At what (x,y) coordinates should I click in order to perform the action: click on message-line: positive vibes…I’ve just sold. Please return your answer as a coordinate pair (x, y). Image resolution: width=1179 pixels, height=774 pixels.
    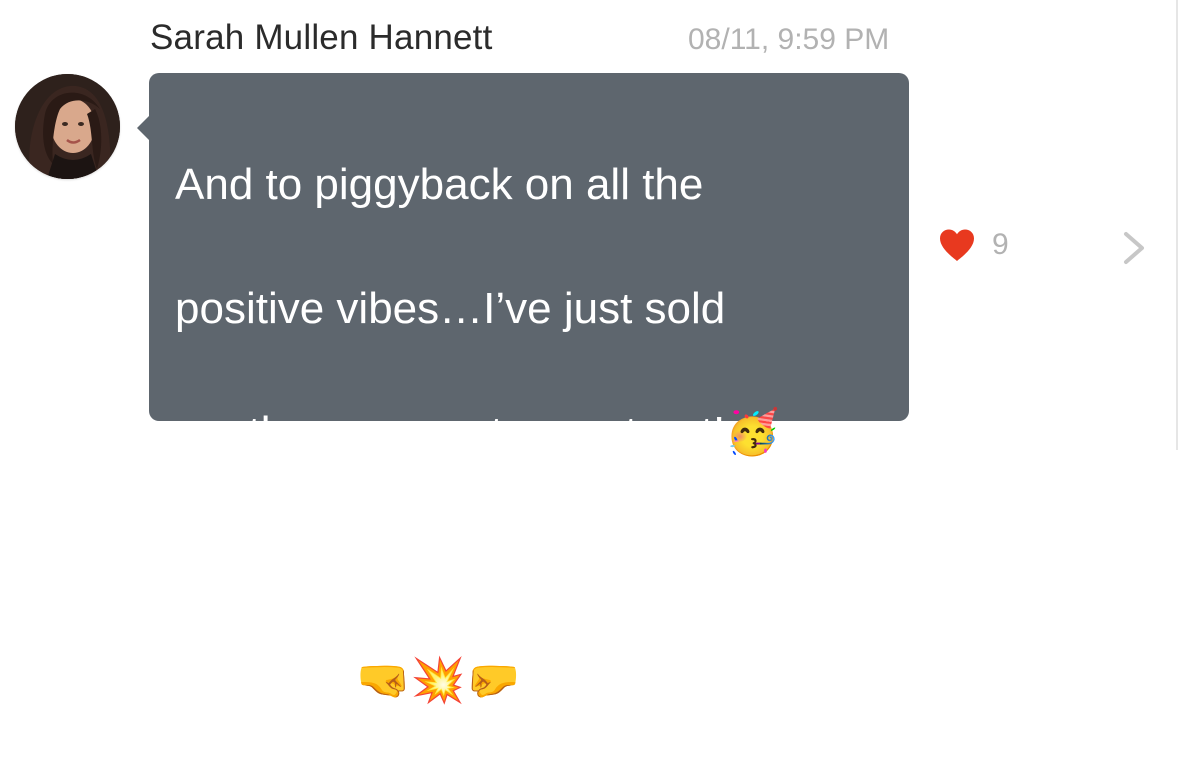
    Looking at the image, I should click on (450, 308).